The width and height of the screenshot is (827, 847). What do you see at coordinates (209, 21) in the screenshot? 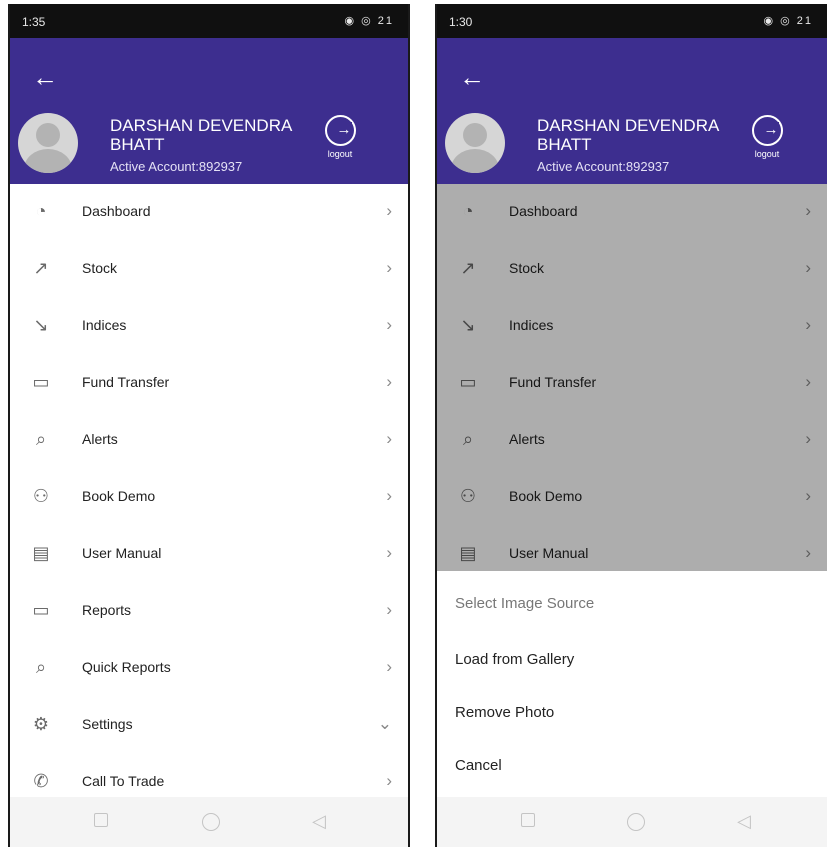
I see `status-bar: 1:35 ◉ ◎ 21` at bounding box center [209, 21].